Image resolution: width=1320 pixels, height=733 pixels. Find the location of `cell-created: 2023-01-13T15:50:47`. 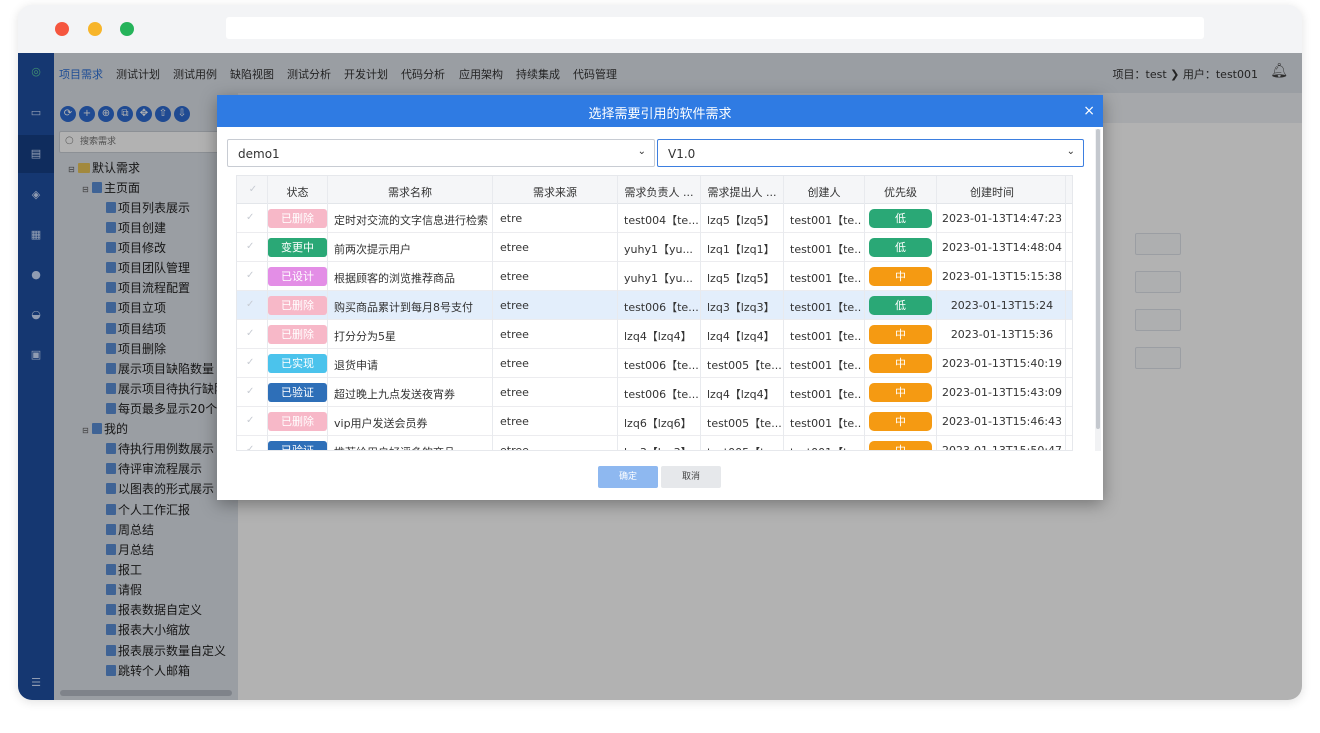

cell-created: 2023-01-13T15:50:47 is located at coordinates (1002, 447).